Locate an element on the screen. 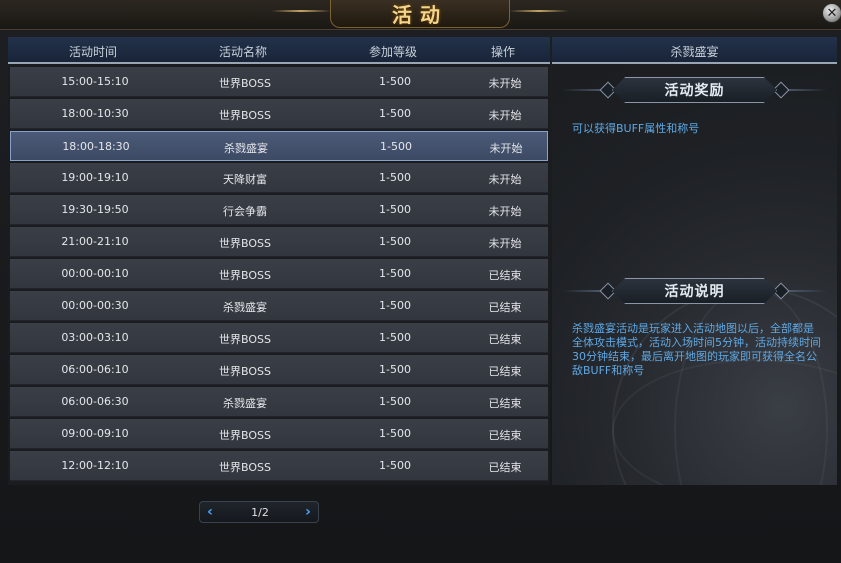 Image resolution: width=841 pixels, height=563 pixels. title-plaque: 活动 is located at coordinates (420, 14).